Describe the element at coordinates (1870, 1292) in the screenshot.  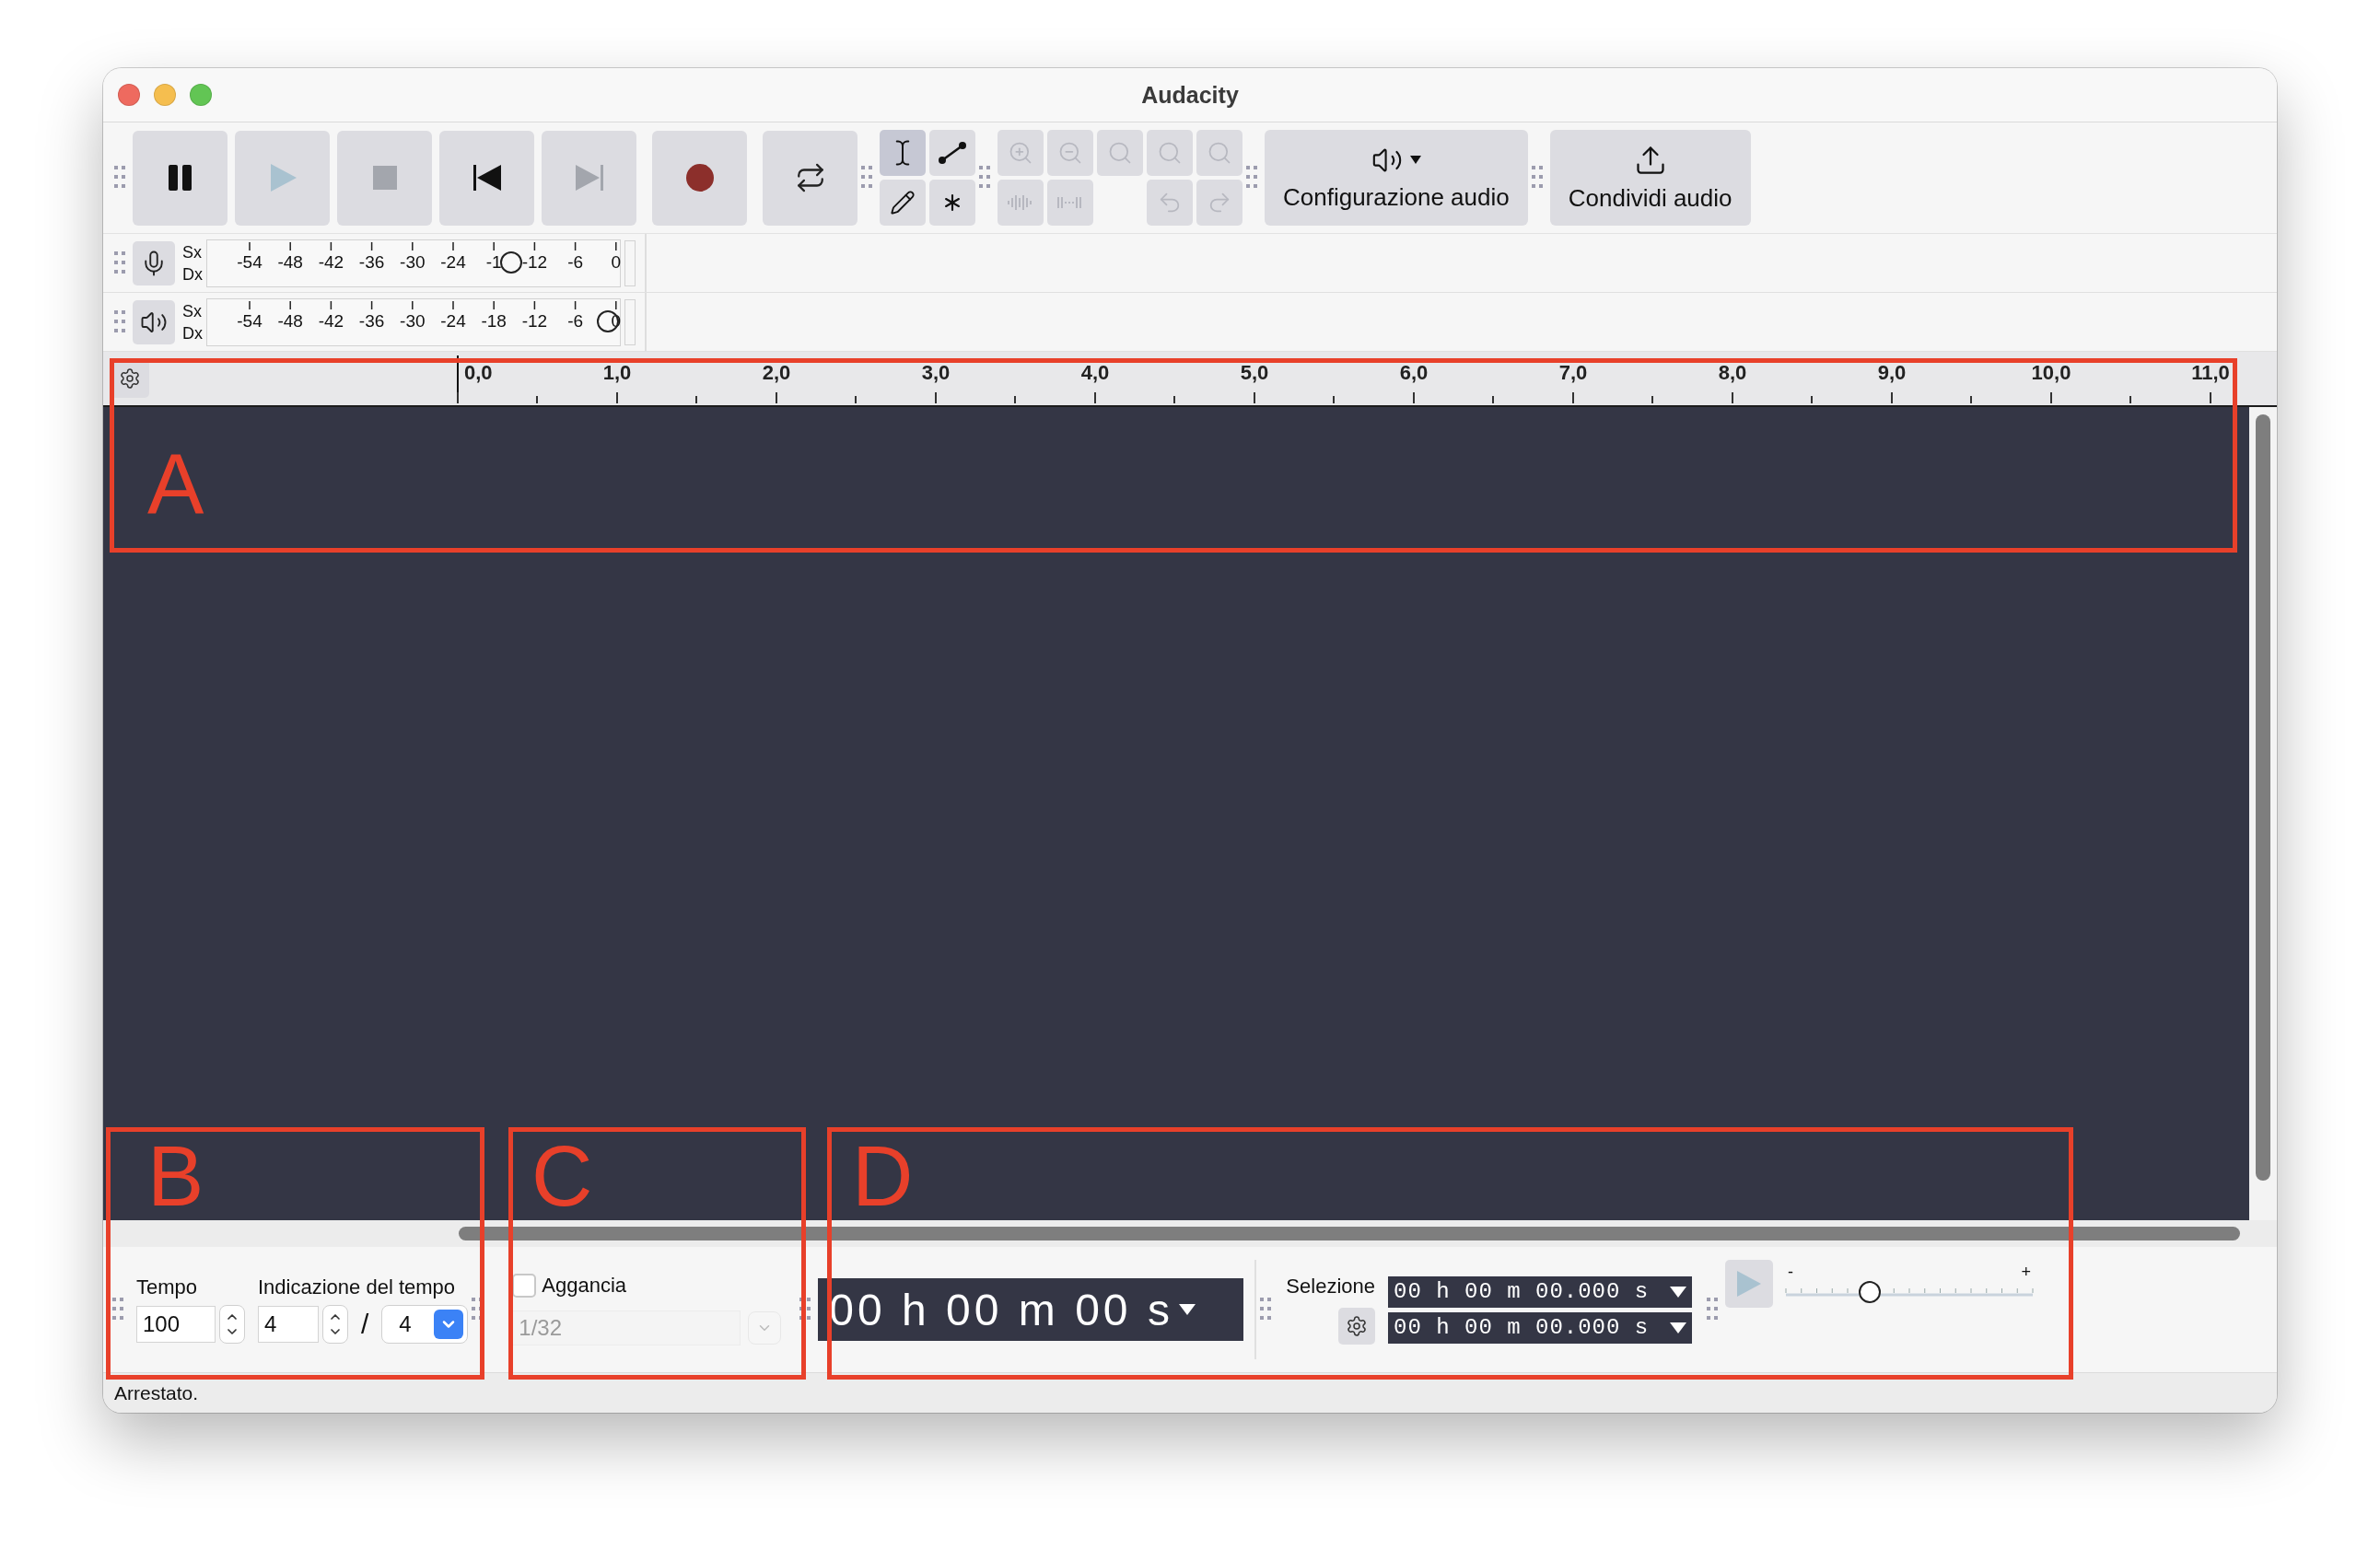
I see `slider-thumb` at that location.